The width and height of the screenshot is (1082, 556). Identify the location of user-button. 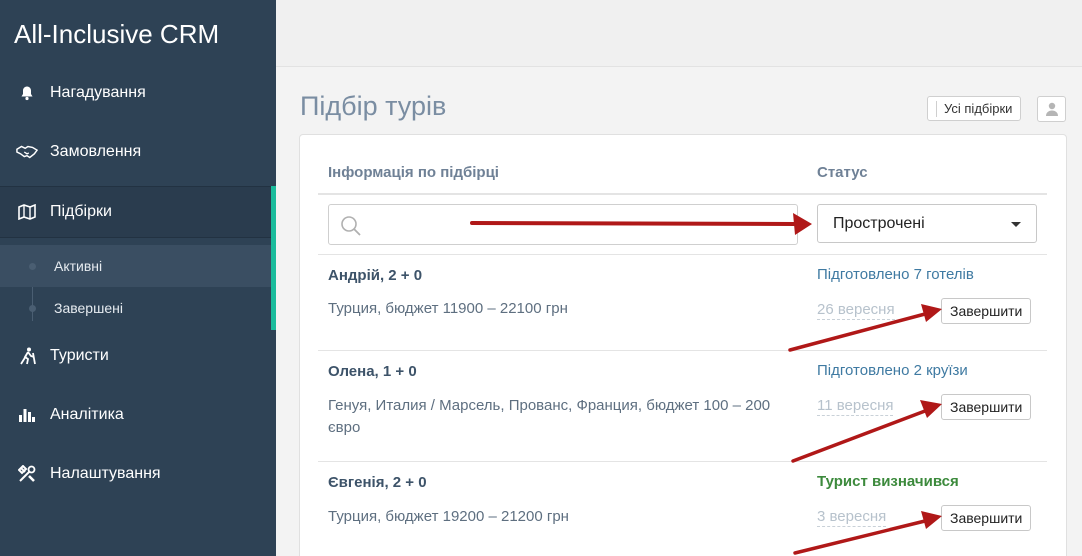
(1051, 109).